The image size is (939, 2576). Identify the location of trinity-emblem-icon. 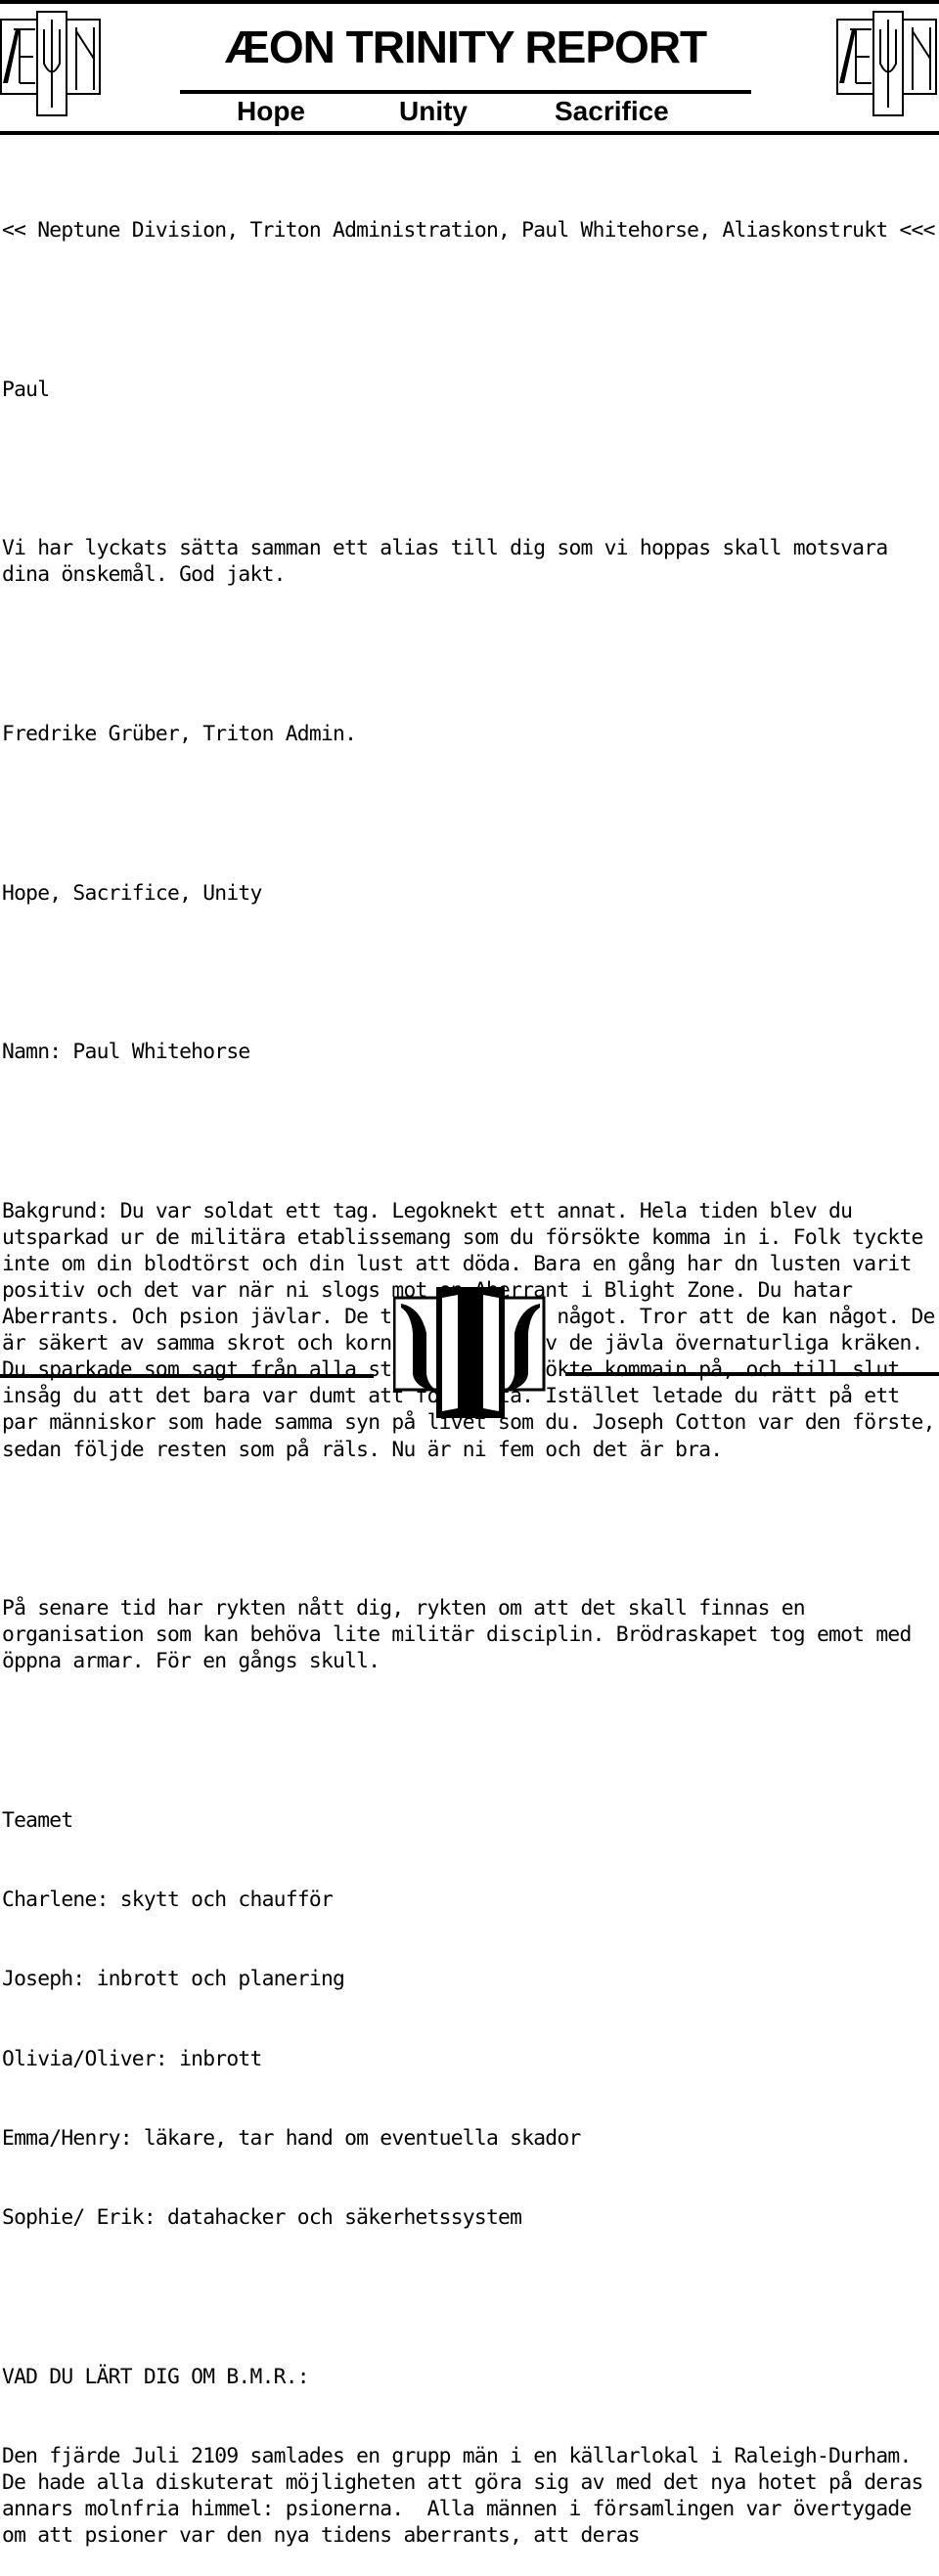
(469, 1352).